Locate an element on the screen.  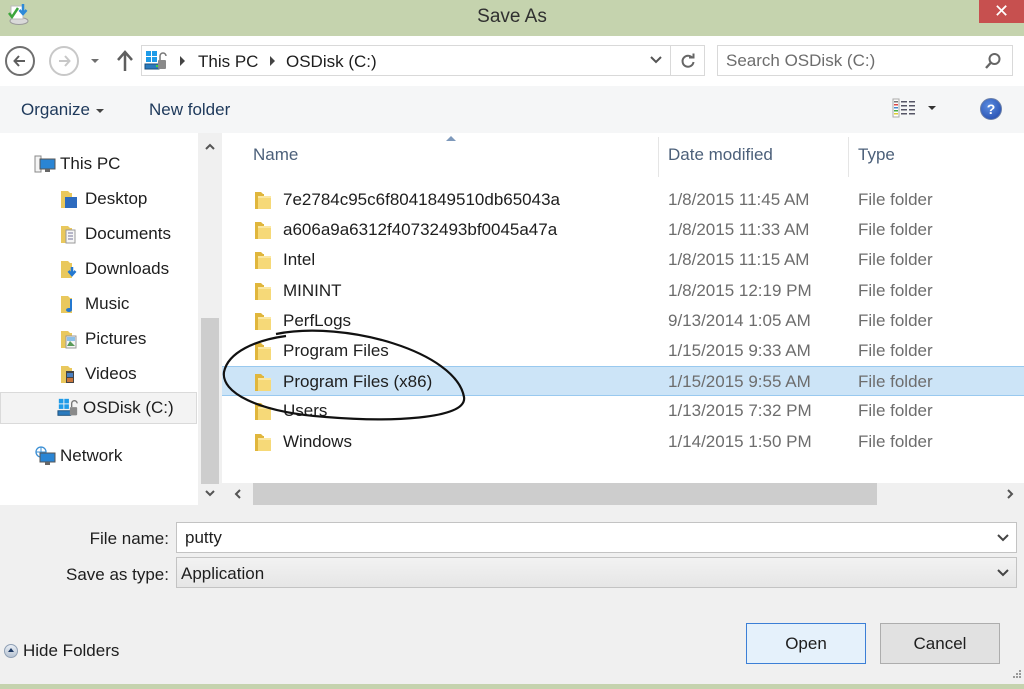
search-icon is located at coordinates (993, 61).